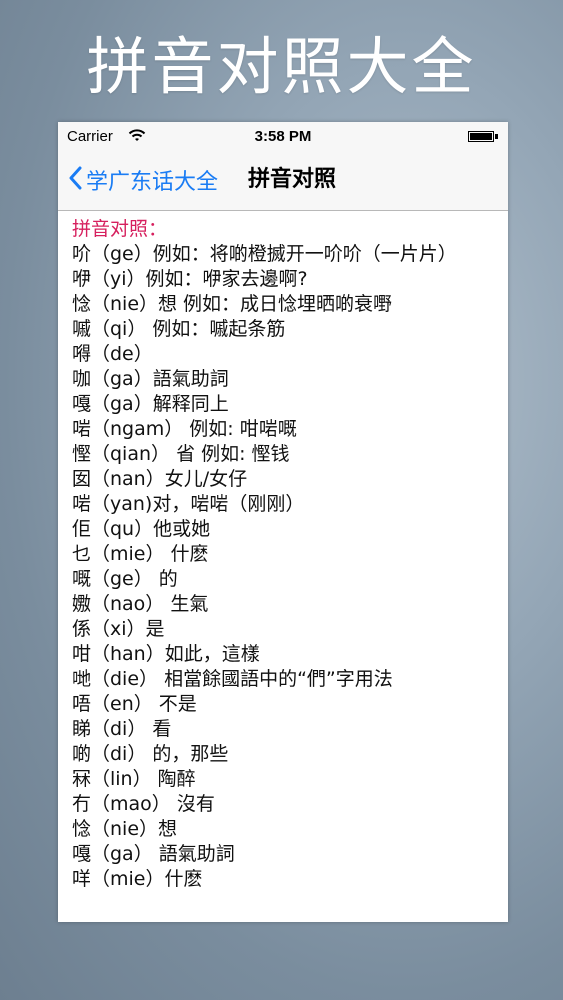  What do you see at coordinates (179, 329) in the screenshot?
I see `text-line: 嘁（qi） 例如：嘁起条筋` at bounding box center [179, 329].